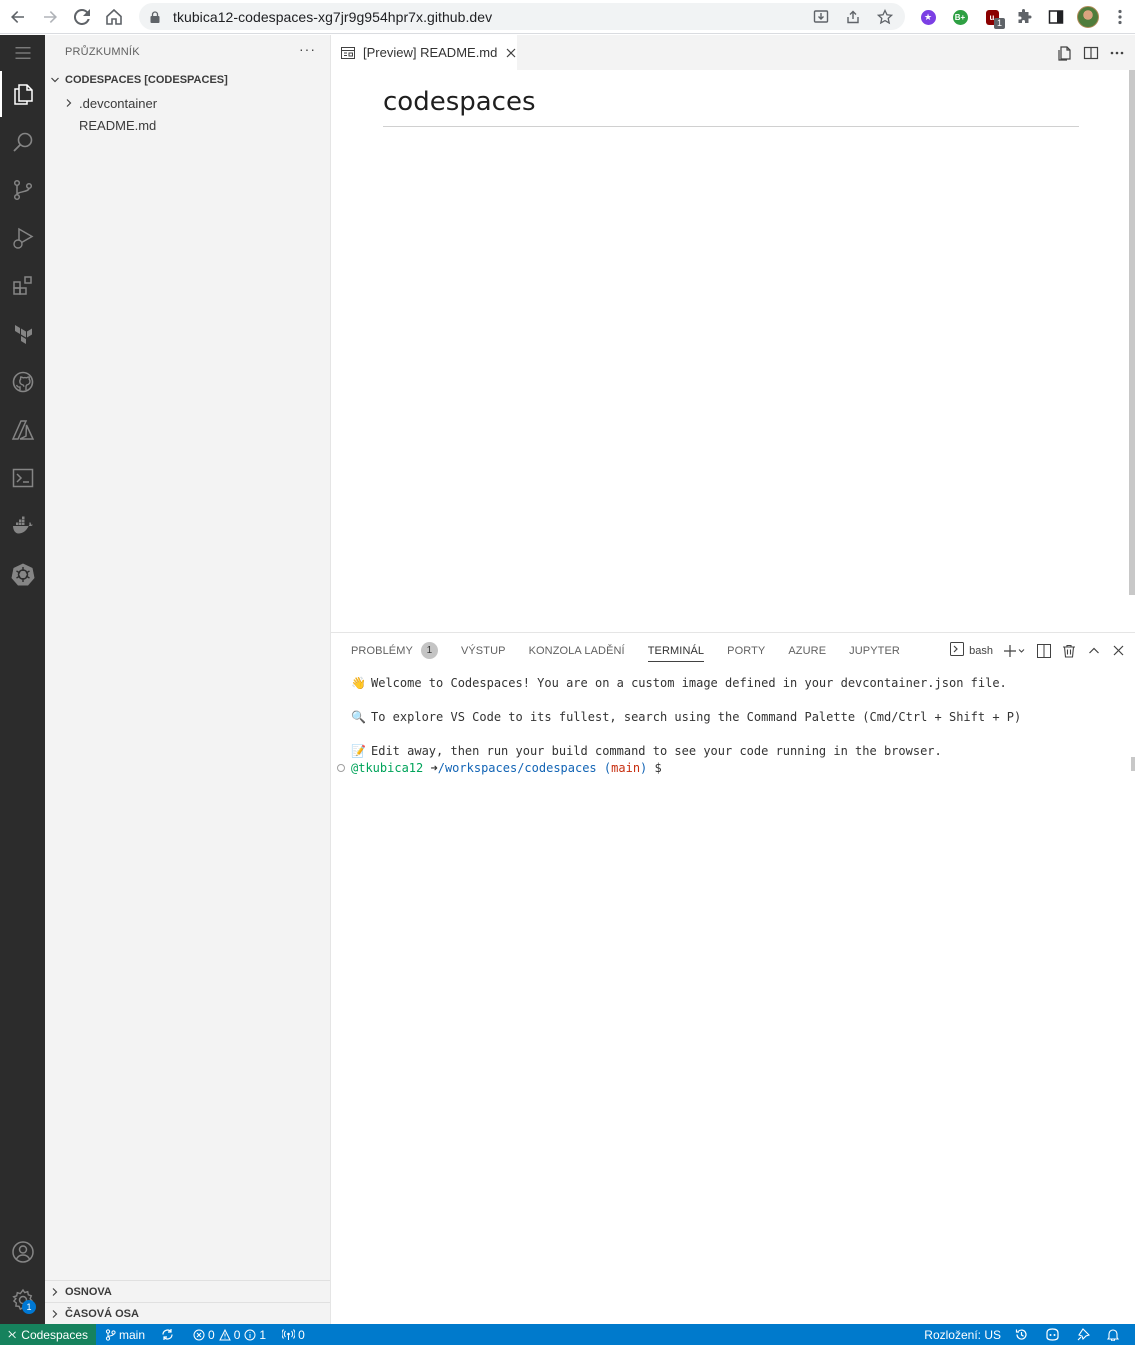 This screenshot has width=1135, height=1345. I want to click on problems-status: 0 0 1, so click(229, 1334).